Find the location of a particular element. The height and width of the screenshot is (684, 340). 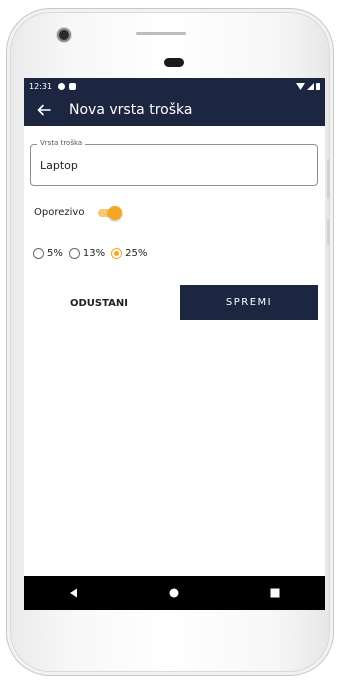

tax-option-13: 13% is located at coordinates (87, 253).